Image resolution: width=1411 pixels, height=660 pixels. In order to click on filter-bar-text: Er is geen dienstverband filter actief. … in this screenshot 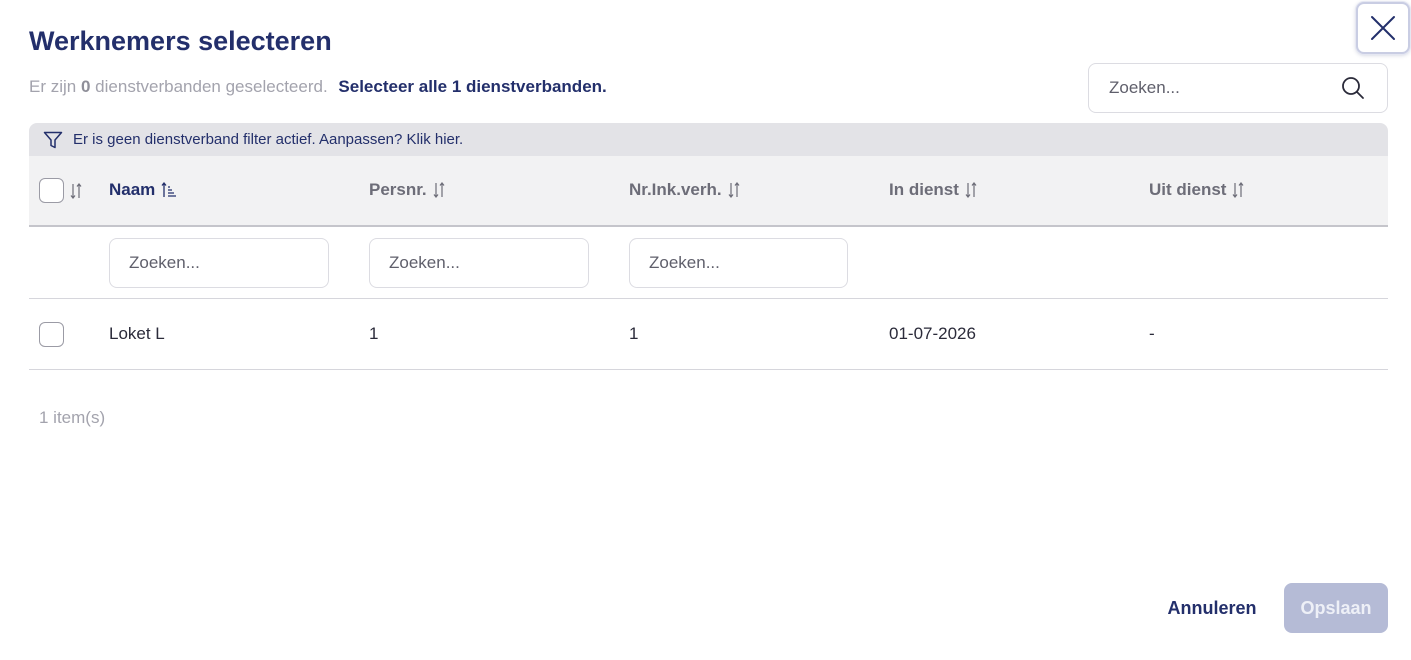, I will do `click(268, 139)`.